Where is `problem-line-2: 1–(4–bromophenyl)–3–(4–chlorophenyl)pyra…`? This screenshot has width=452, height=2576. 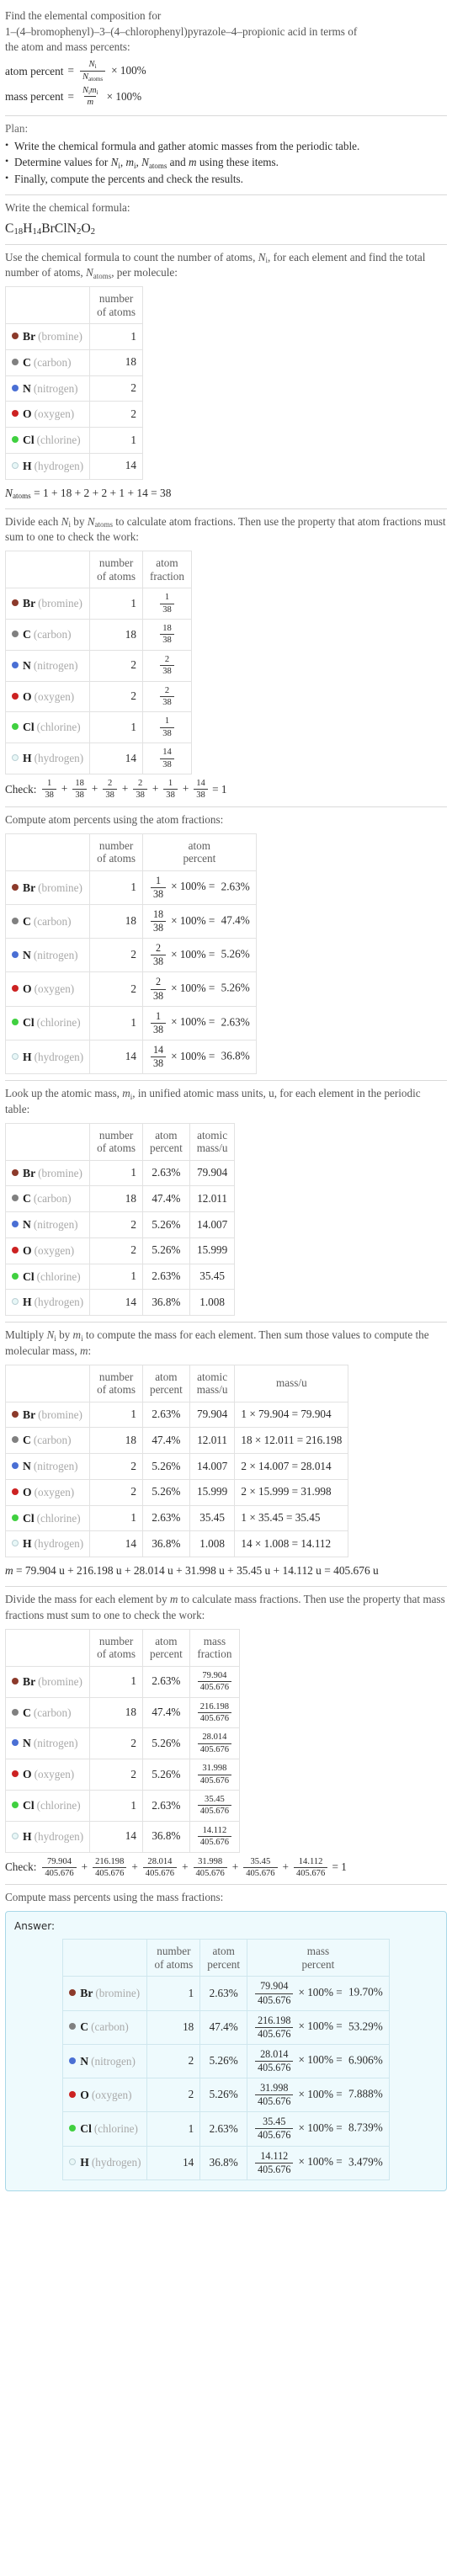 problem-line-2: 1–(4–bromophenyl)–3–(4–chlorophenyl)pyra… is located at coordinates (181, 31).